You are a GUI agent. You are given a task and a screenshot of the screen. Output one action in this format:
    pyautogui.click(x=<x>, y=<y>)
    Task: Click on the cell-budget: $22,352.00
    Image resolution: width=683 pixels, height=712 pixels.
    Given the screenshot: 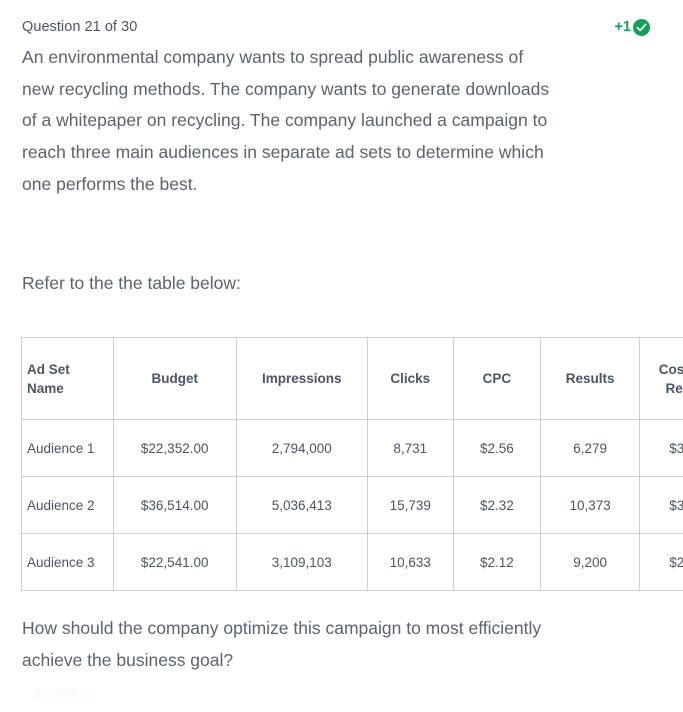 What is the action you would take?
    pyautogui.click(x=174, y=448)
    